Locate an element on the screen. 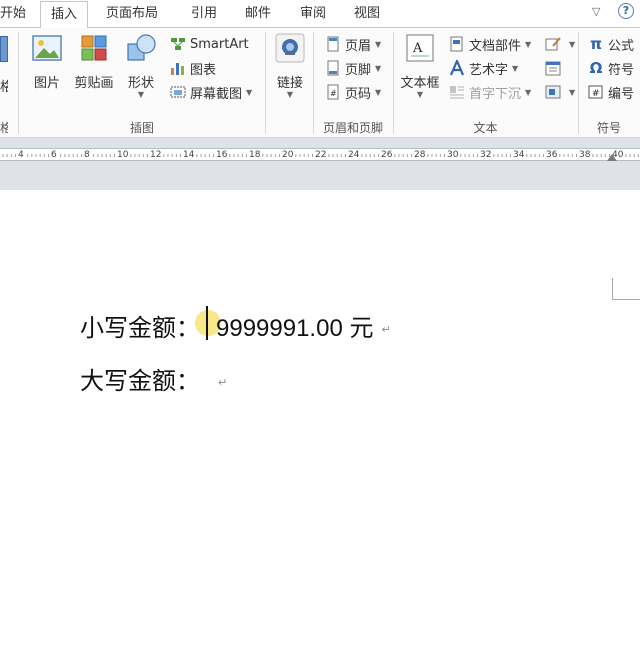 The width and height of the screenshot is (640, 655). horizontal-ruler: 4 6 8 10 12 14 16 18 20 22 24 26 28 30 32 34 36 38 40 is located at coordinates (320, 154).